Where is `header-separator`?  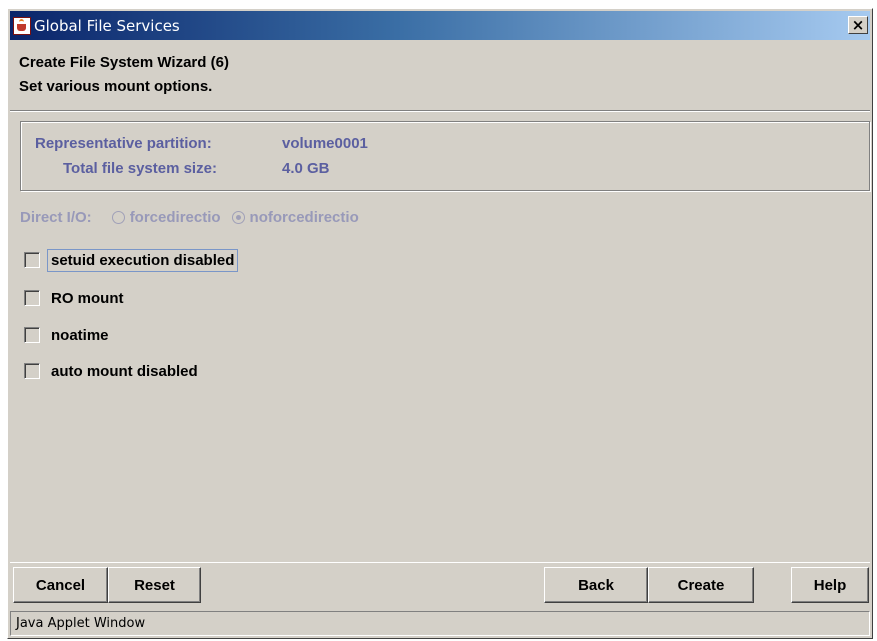 header-separator is located at coordinates (440, 111).